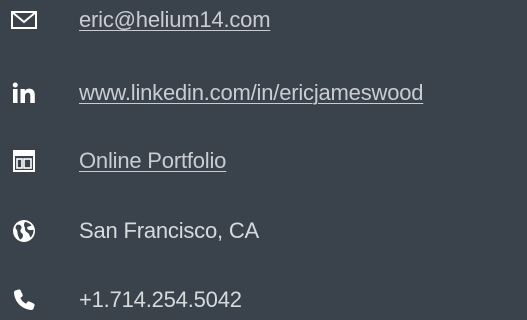 This screenshot has width=527, height=320. What do you see at coordinates (263, 300) in the screenshot?
I see `contact-phone-row: +1.714.254.5042` at bounding box center [263, 300].